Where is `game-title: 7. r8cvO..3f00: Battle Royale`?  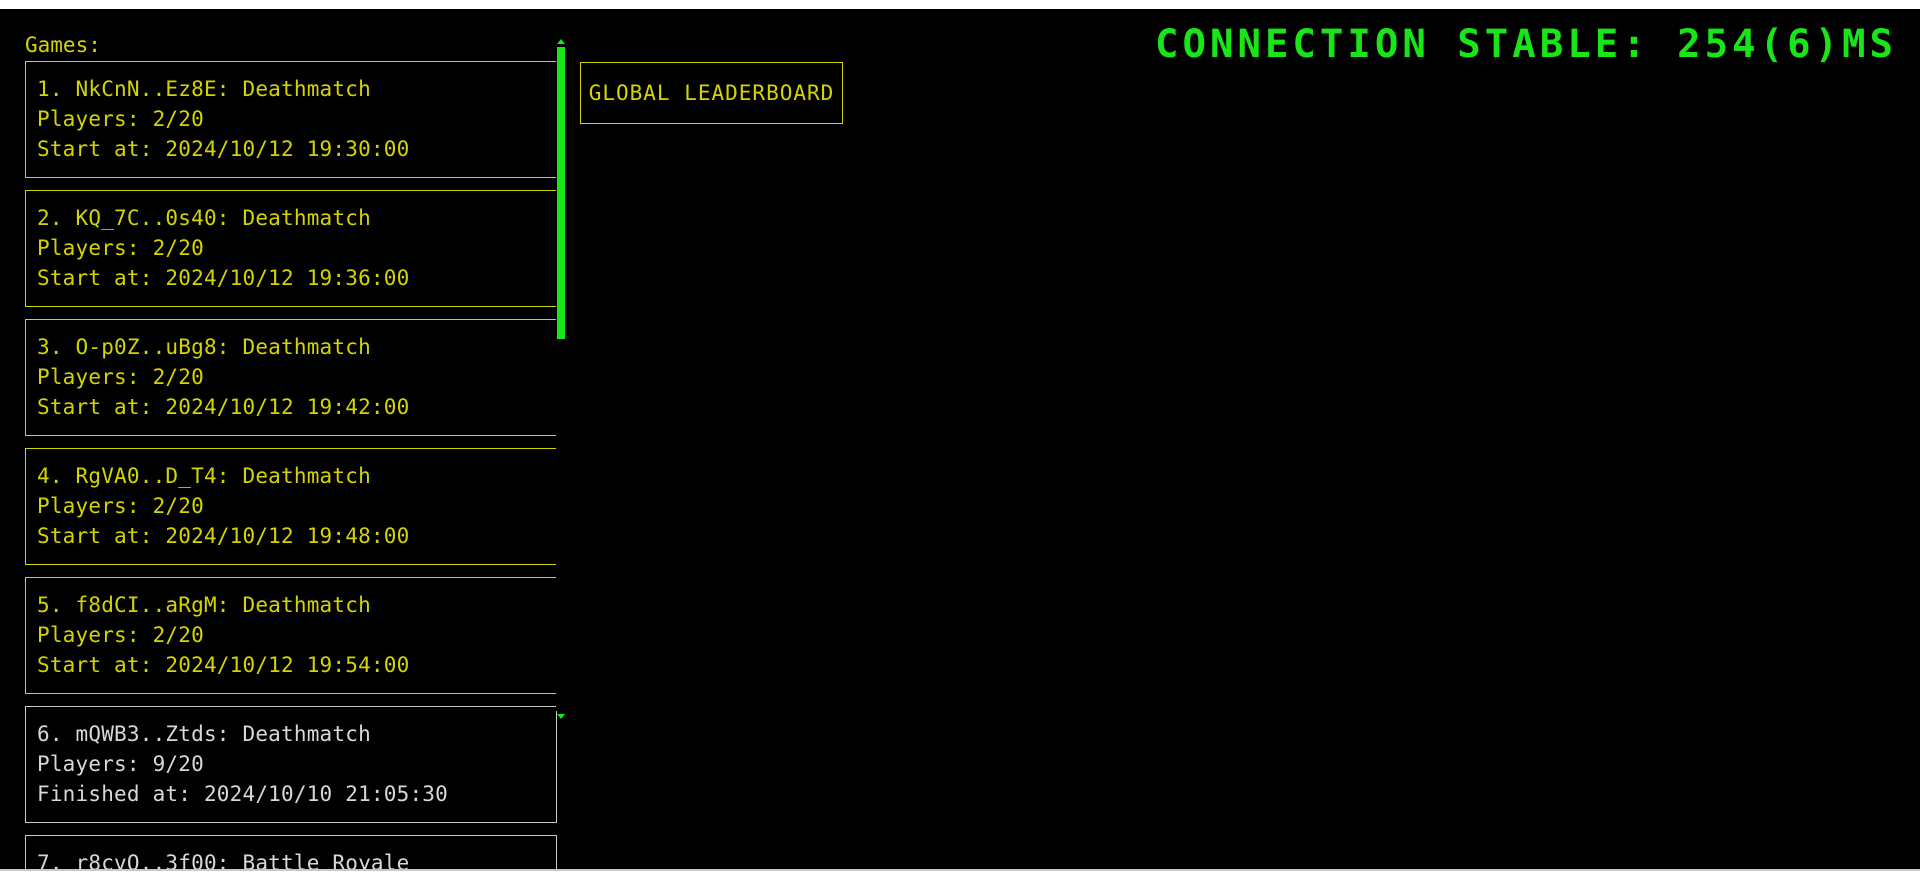
game-title: 7. r8cvO..3f00: Battle Royale is located at coordinates (223, 861).